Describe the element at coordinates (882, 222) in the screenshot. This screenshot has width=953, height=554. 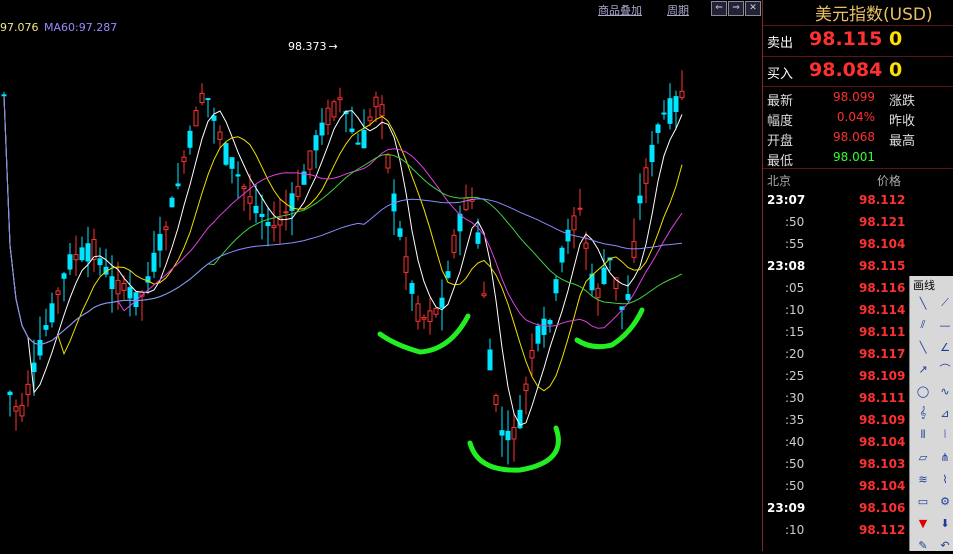
I see `tick-price: 98.121` at that location.